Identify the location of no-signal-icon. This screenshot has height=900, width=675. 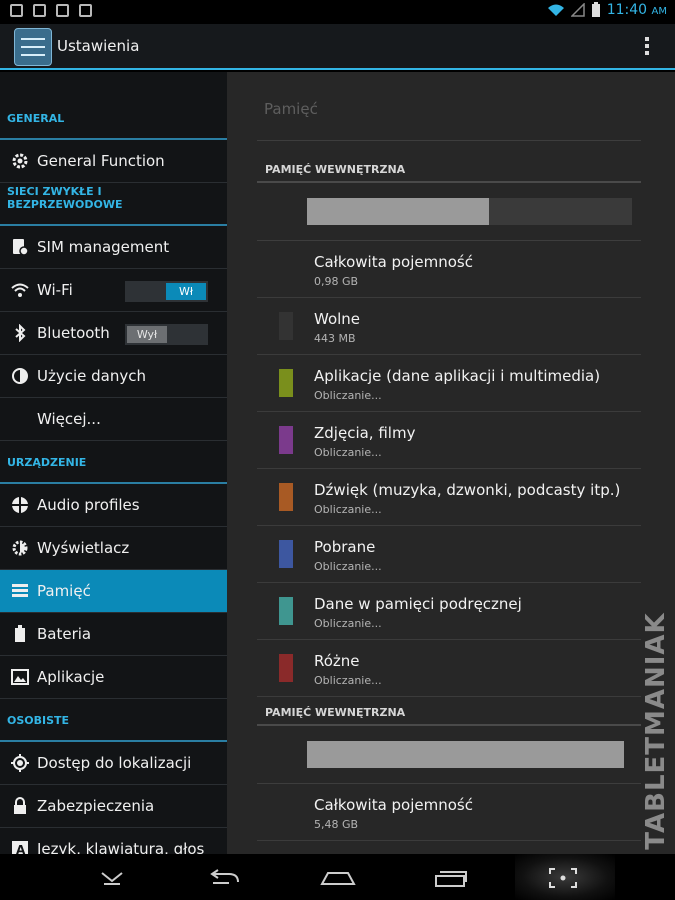
(577, 10).